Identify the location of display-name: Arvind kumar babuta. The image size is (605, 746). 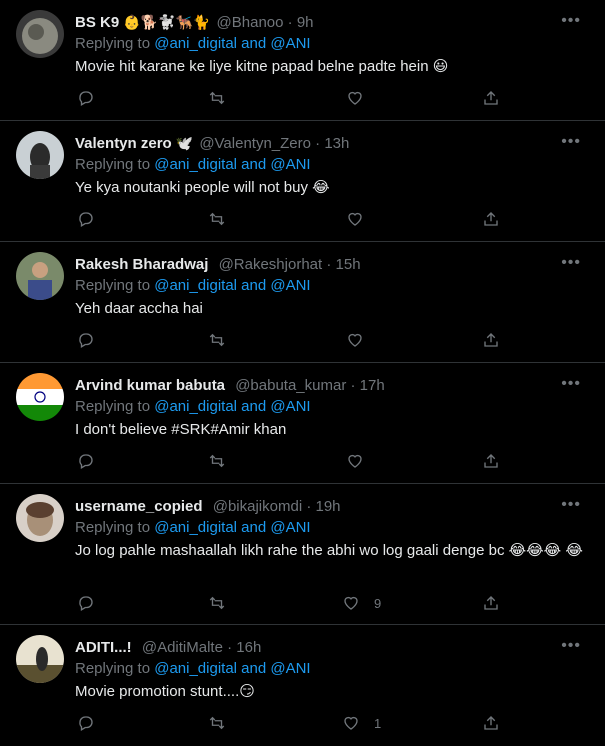
(150, 385).